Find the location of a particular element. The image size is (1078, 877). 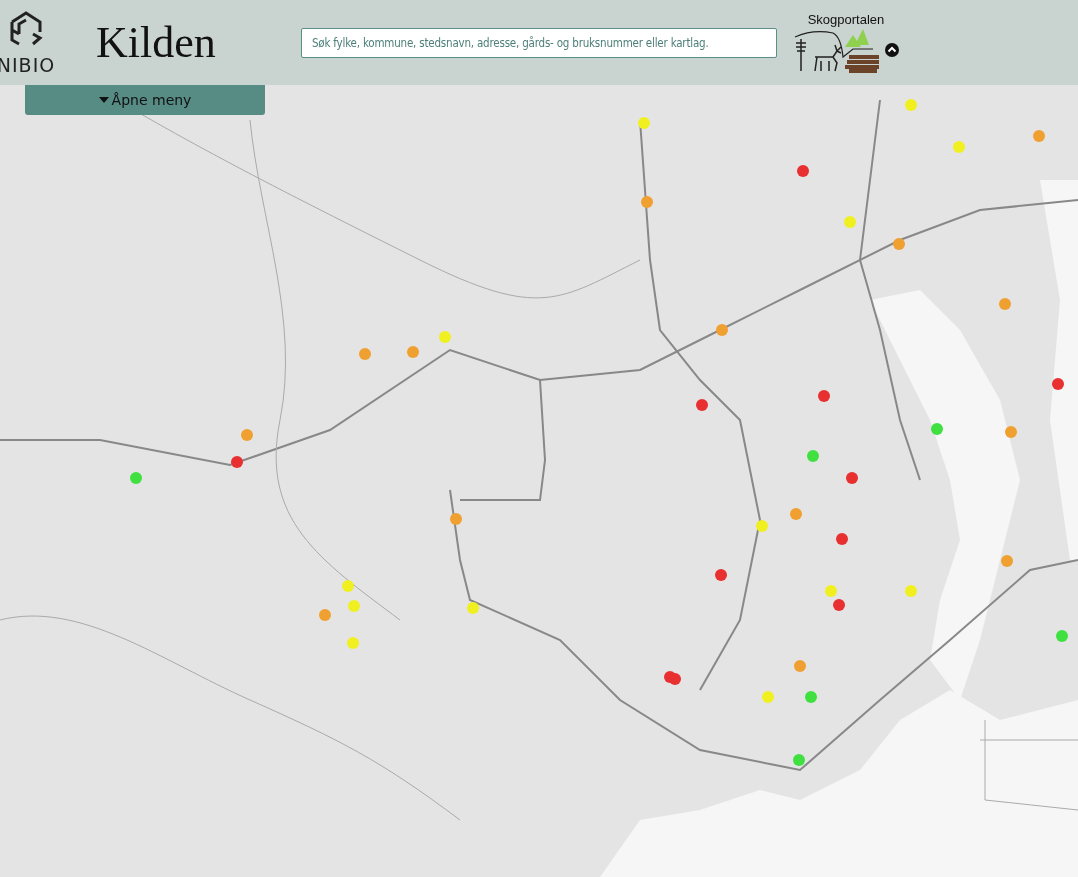

app-title: Kilden is located at coordinates (156, 42).